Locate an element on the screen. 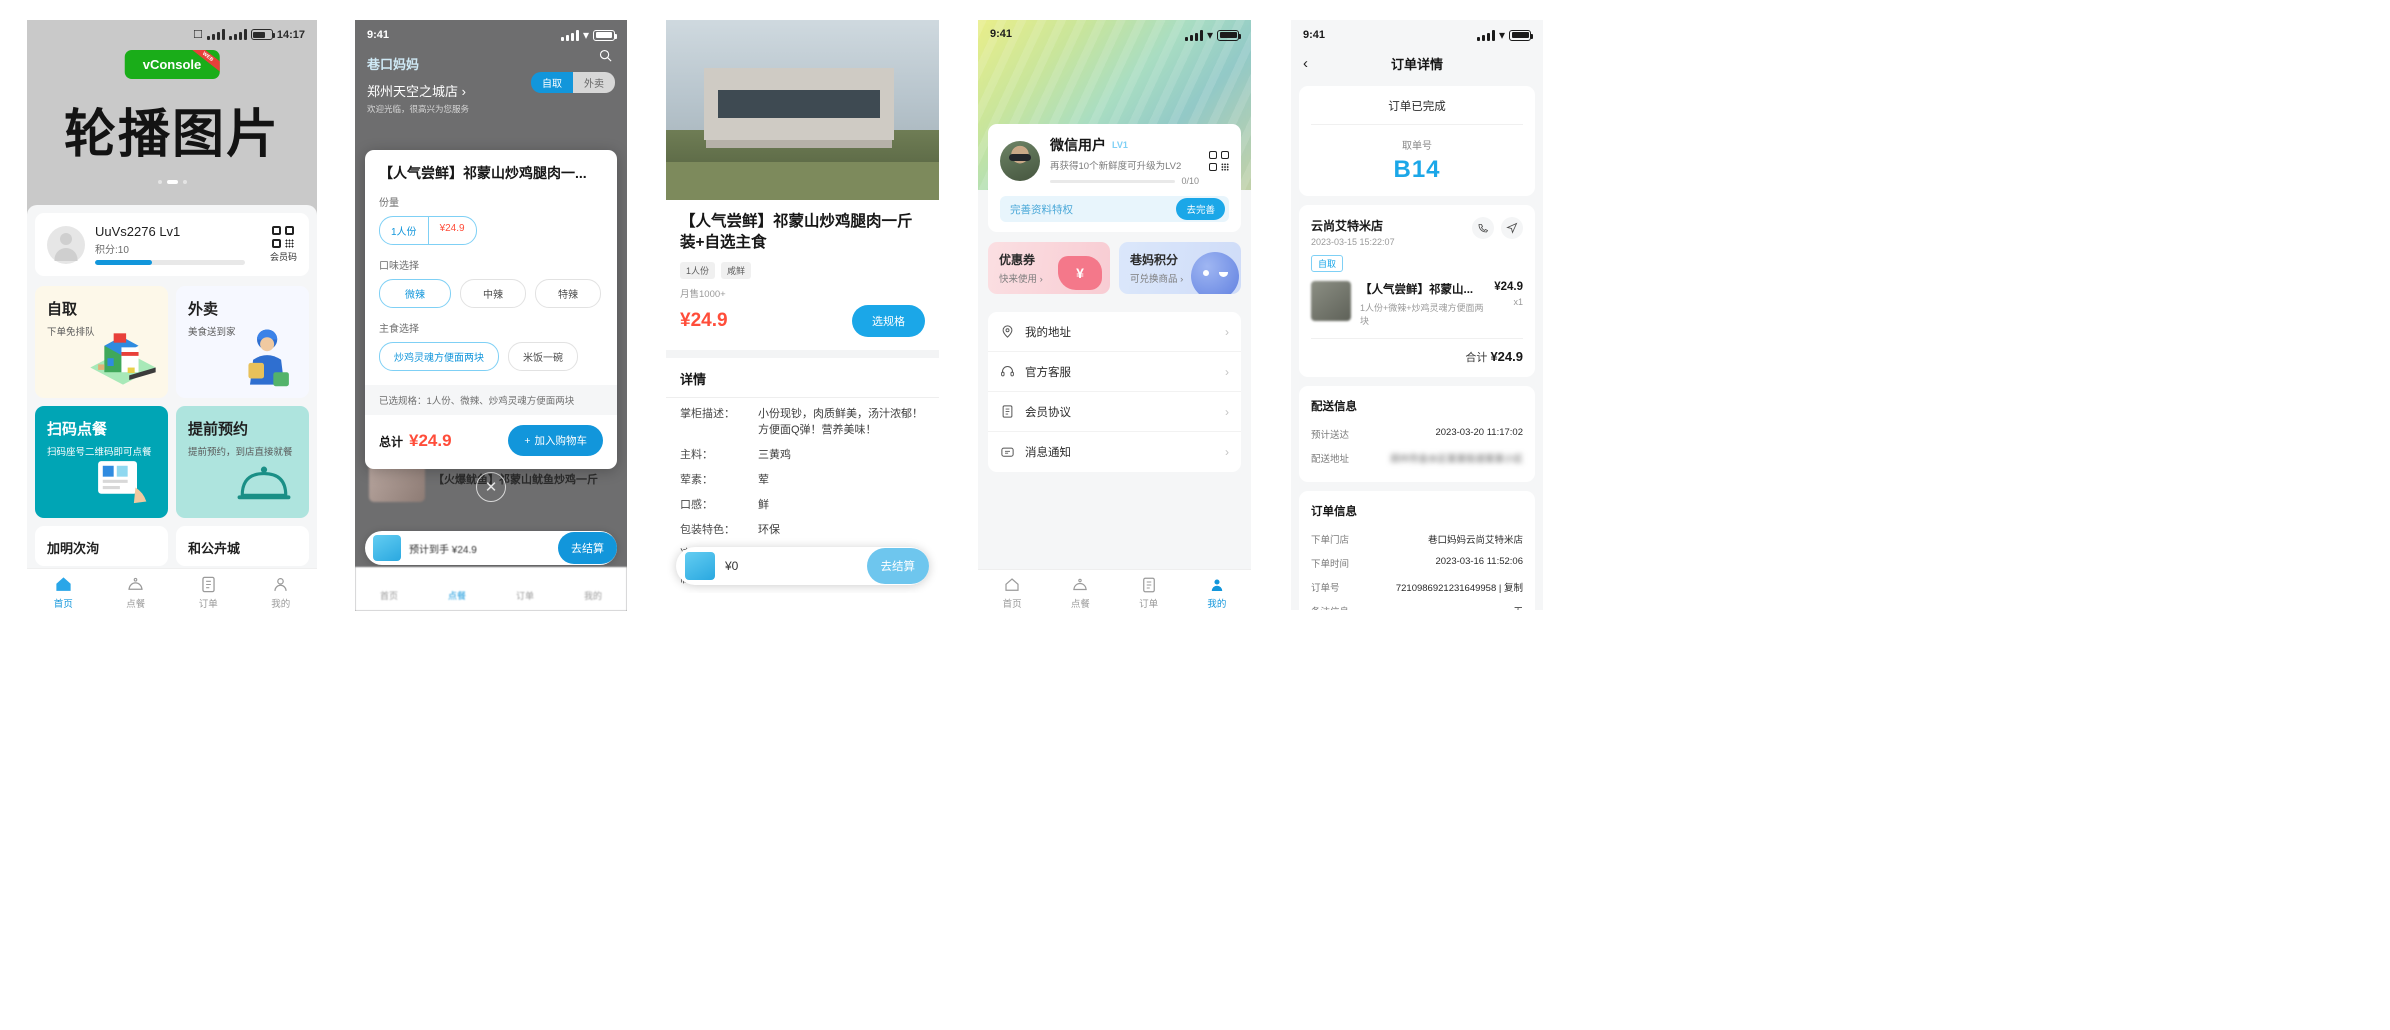 The height and width of the screenshot is (1030, 2390). points-card: 巷妈积分 可兑换商品 › is located at coordinates (1180, 268).